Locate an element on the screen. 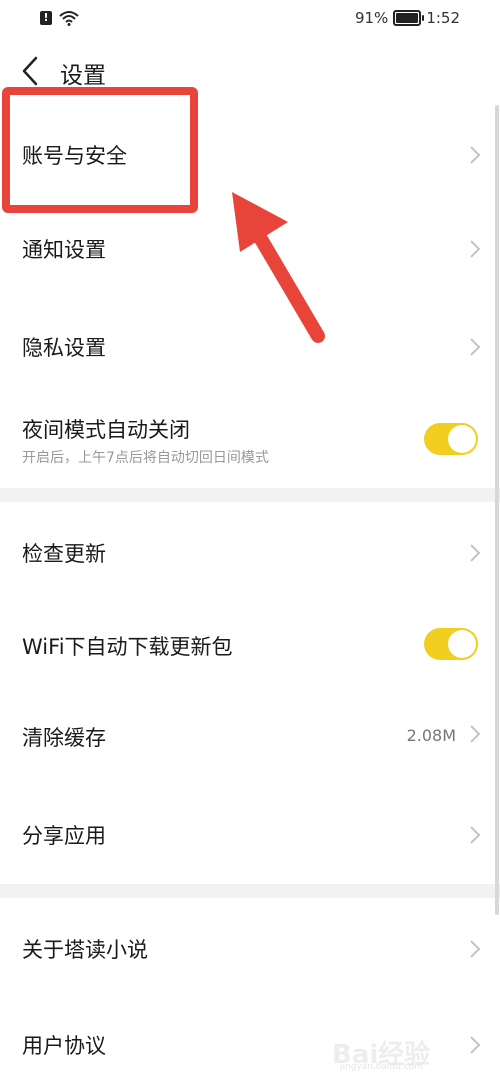  row-notification-label: 通知设置 is located at coordinates (64, 250).